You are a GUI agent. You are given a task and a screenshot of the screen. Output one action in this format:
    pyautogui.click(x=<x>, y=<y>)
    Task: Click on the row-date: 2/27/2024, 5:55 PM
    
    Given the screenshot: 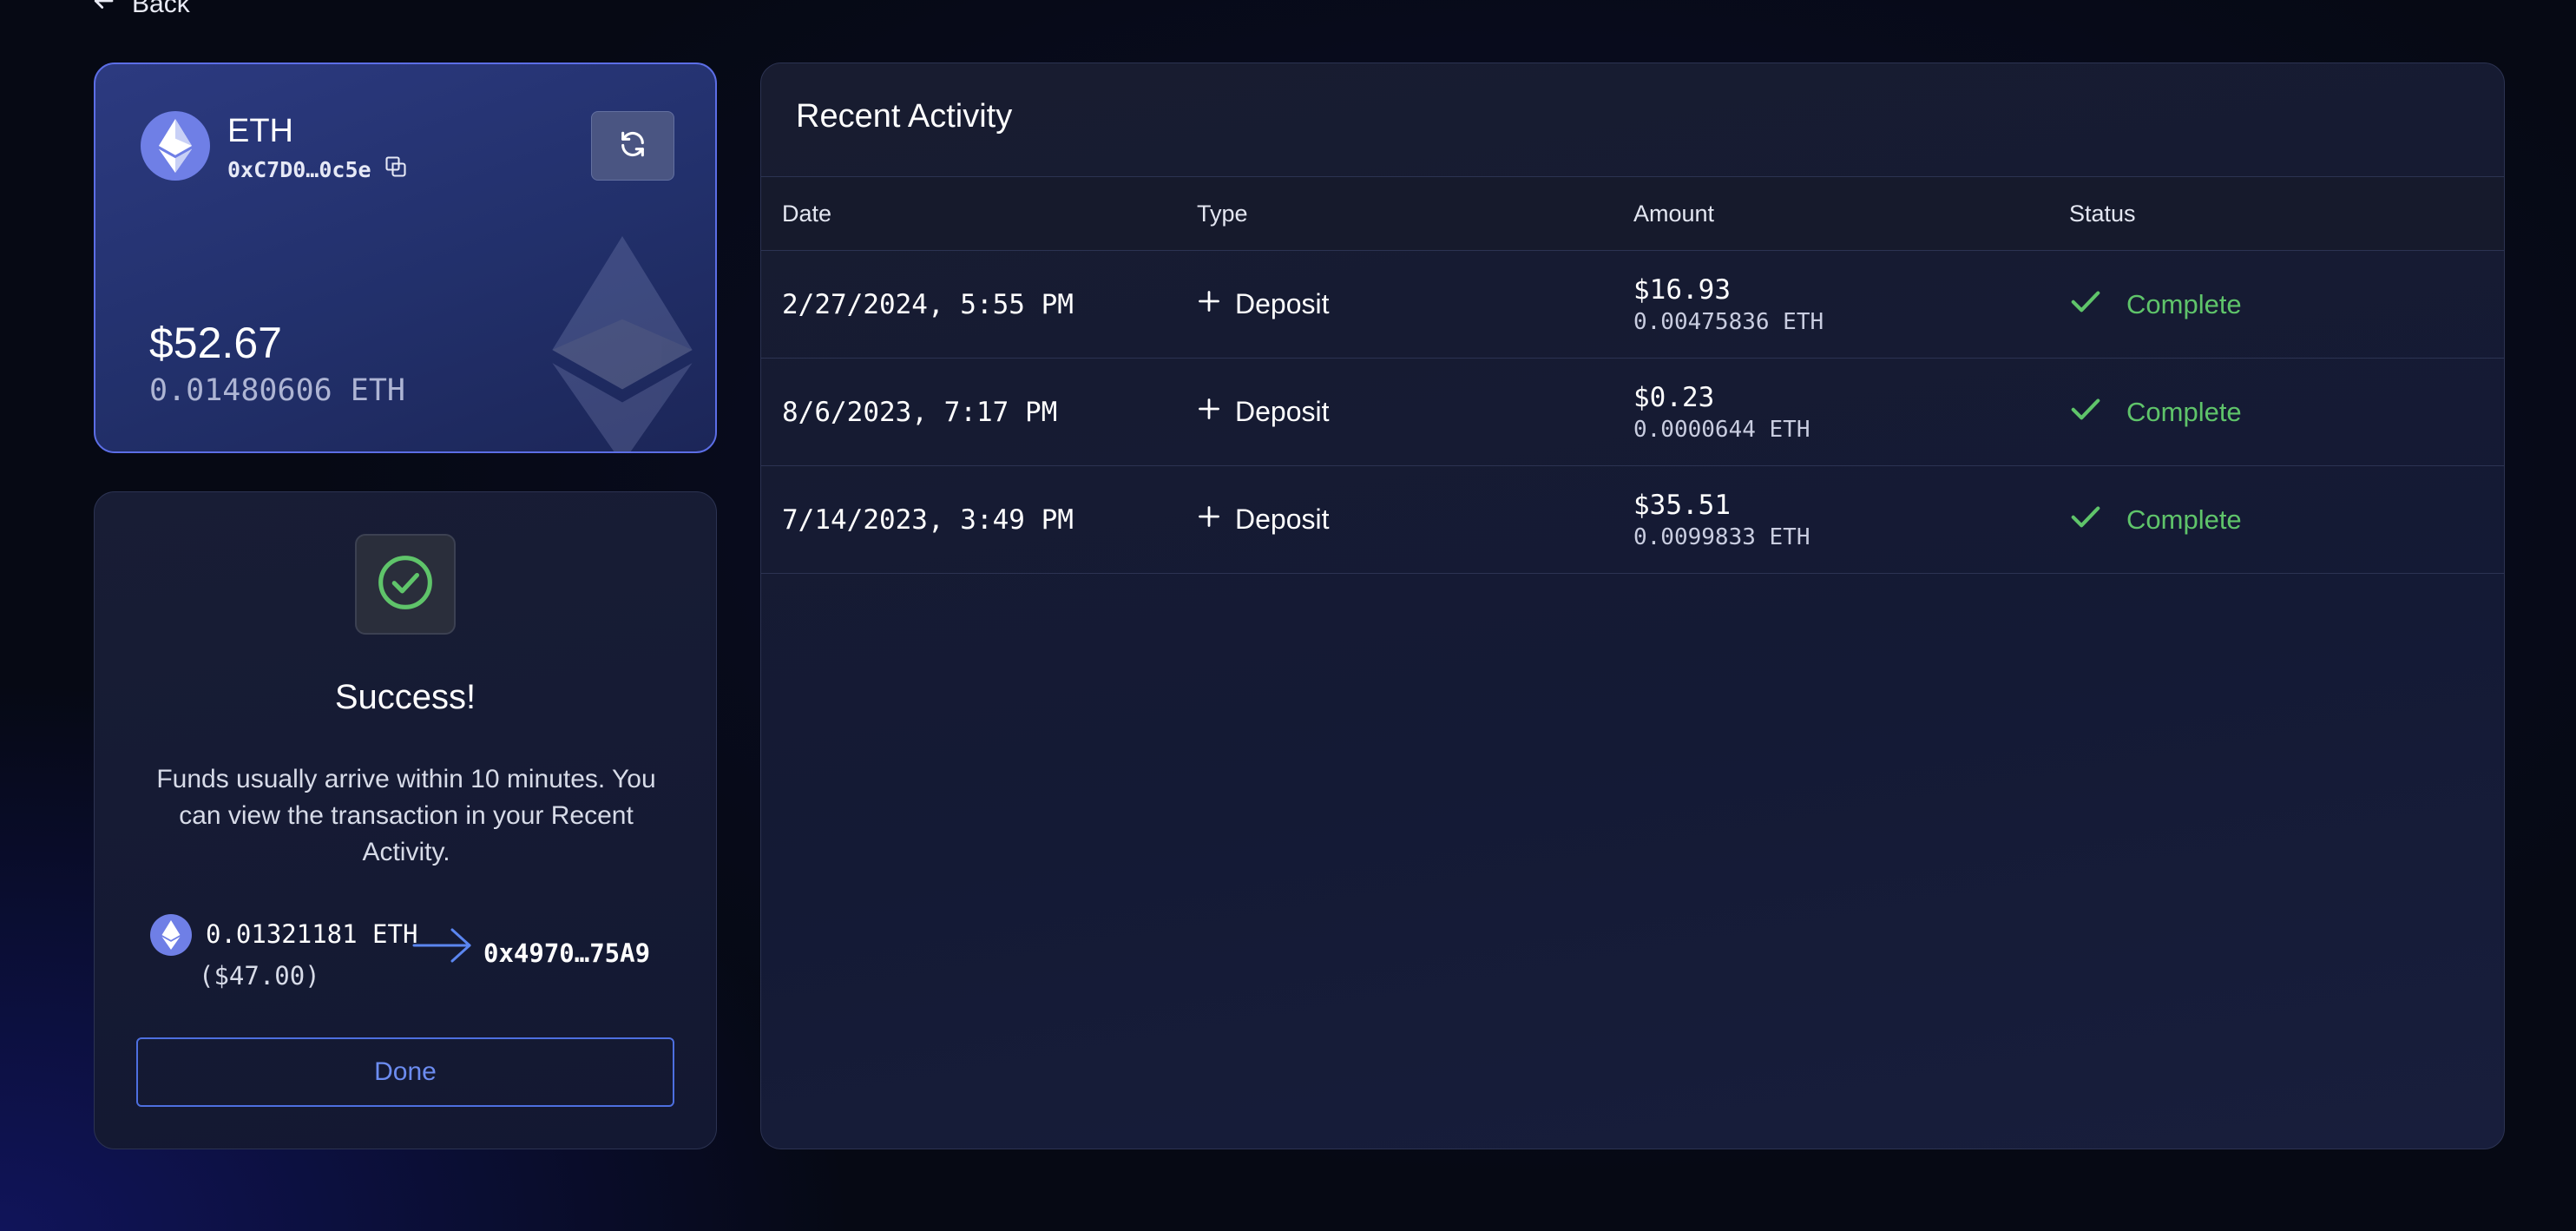 What is the action you would take?
    pyautogui.click(x=928, y=304)
    